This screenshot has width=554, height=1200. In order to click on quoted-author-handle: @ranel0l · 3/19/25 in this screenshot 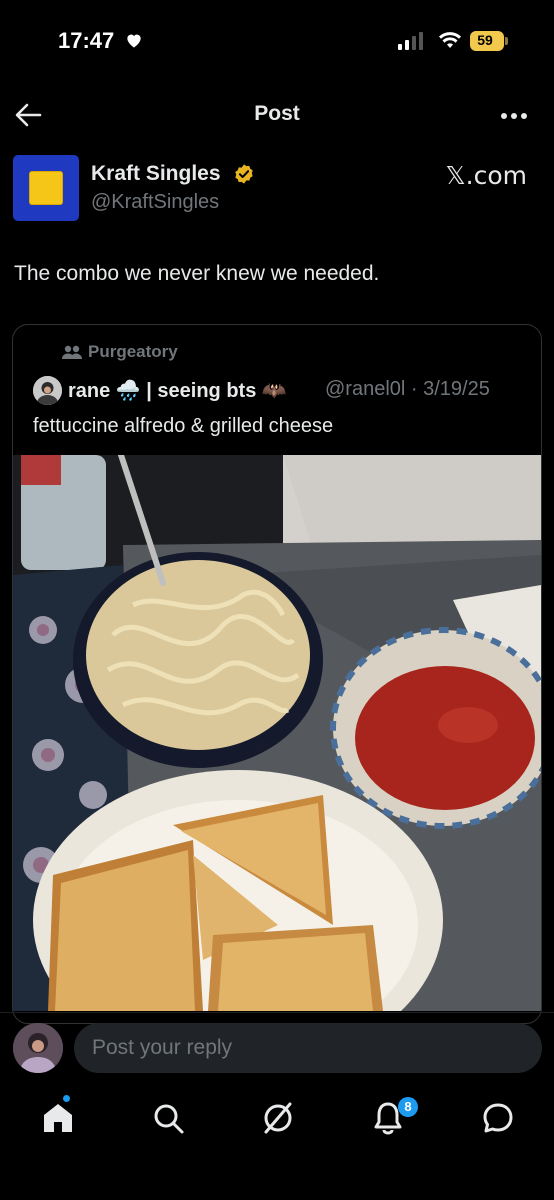, I will do `click(407, 389)`.